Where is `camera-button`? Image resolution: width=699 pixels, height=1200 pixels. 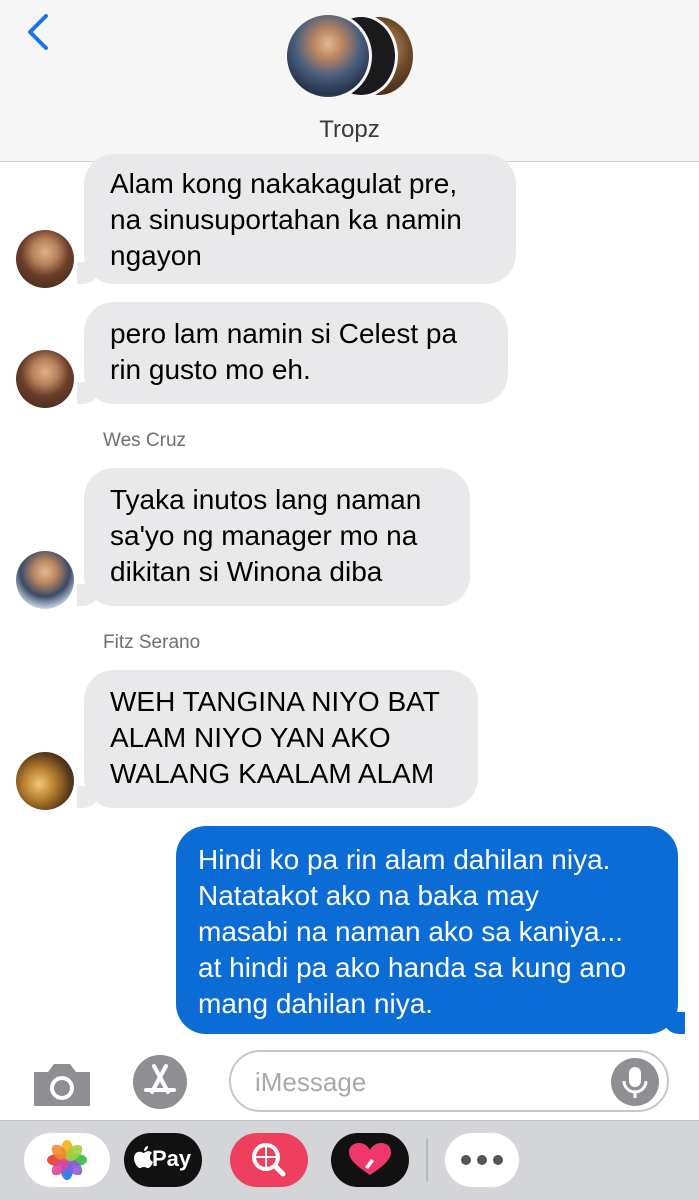 camera-button is located at coordinates (62, 1084).